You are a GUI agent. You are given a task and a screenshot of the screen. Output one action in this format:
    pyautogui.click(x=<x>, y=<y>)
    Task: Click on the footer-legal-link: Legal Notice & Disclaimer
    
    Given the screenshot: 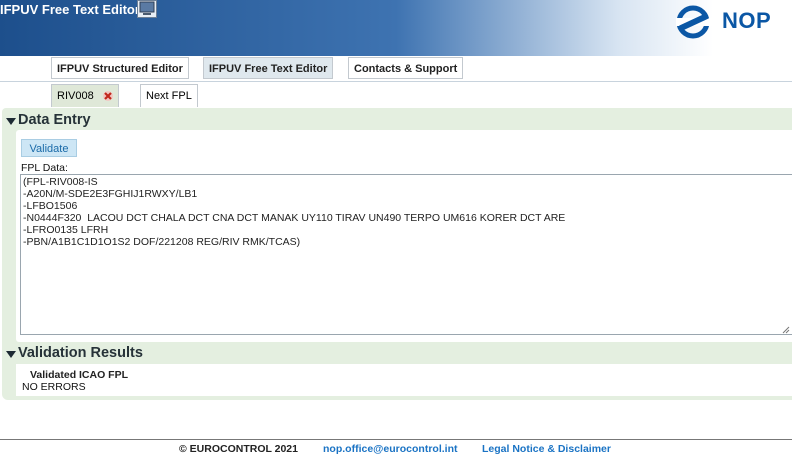 What is the action you would take?
    pyautogui.click(x=546, y=449)
    